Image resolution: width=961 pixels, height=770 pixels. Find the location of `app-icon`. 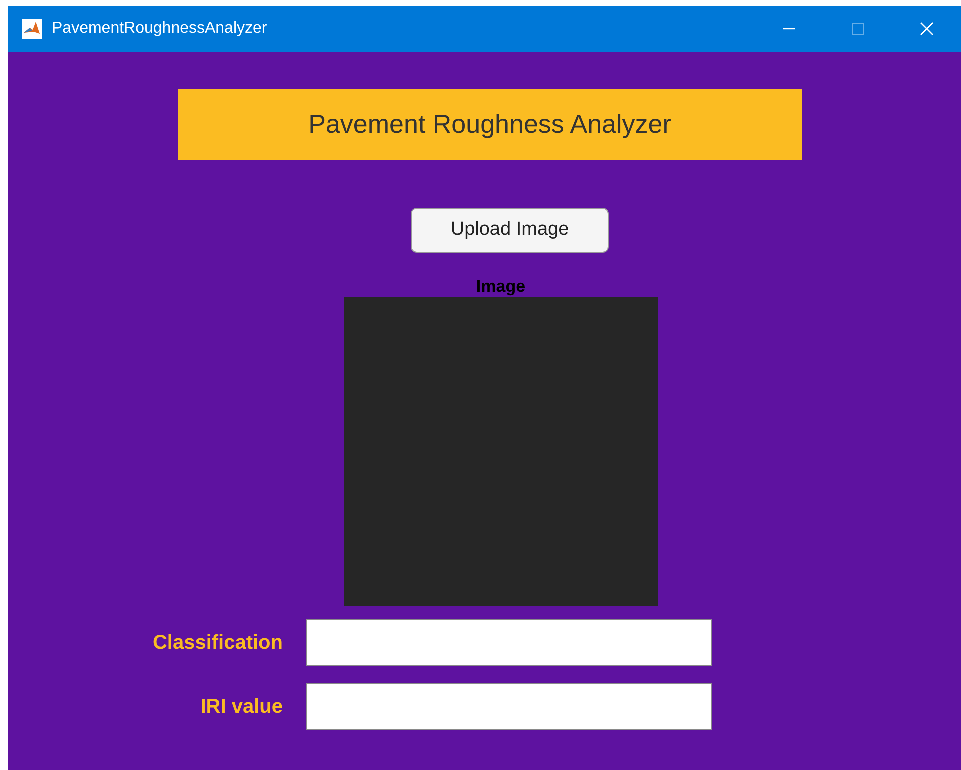

app-icon is located at coordinates (32, 29).